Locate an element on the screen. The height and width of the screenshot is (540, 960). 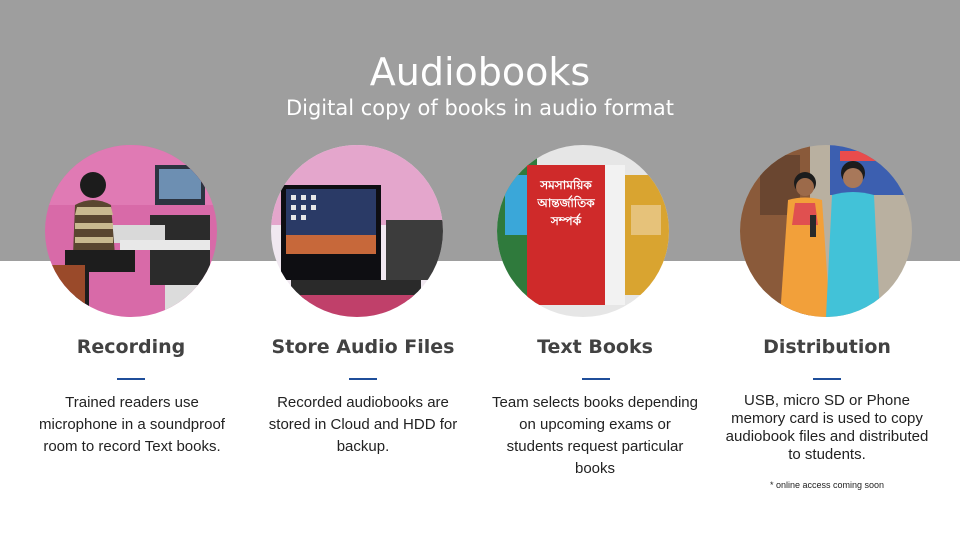
page-title: Audiobooks is located at coordinates (480, 72).